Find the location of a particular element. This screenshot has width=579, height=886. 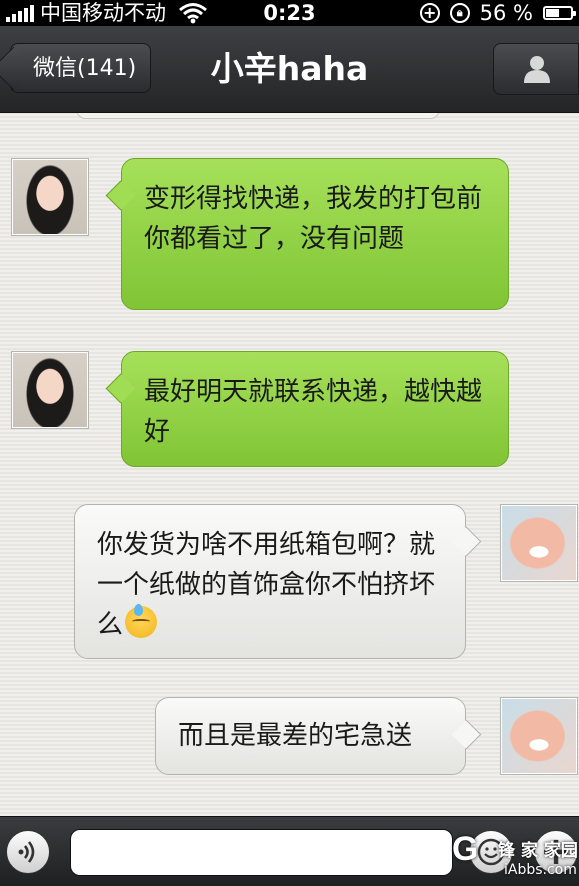

previous-message-bubble is located at coordinates (258, 116).